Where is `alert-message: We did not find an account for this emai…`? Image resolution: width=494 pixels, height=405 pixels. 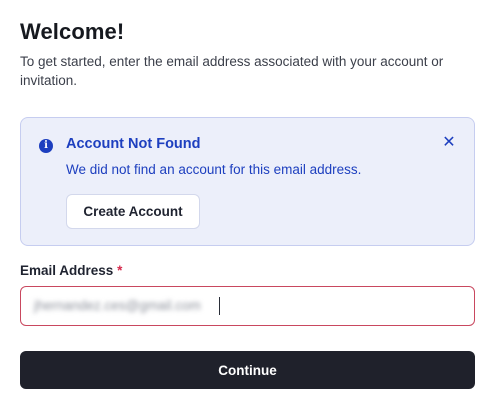
alert-message: We did not find an account for this emai… is located at coordinates (214, 169).